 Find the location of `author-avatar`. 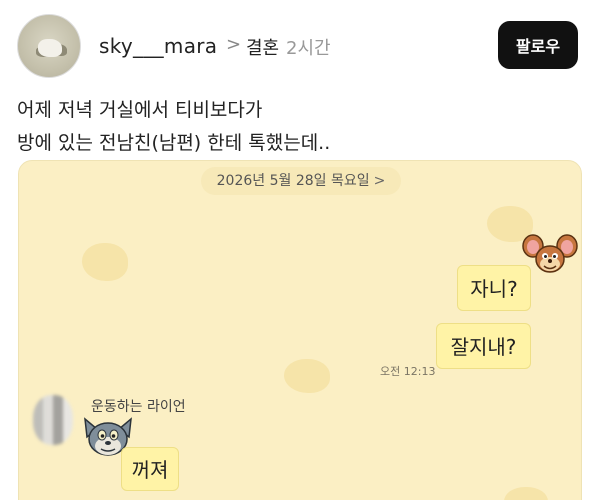

author-avatar is located at coordinates (49, 46).